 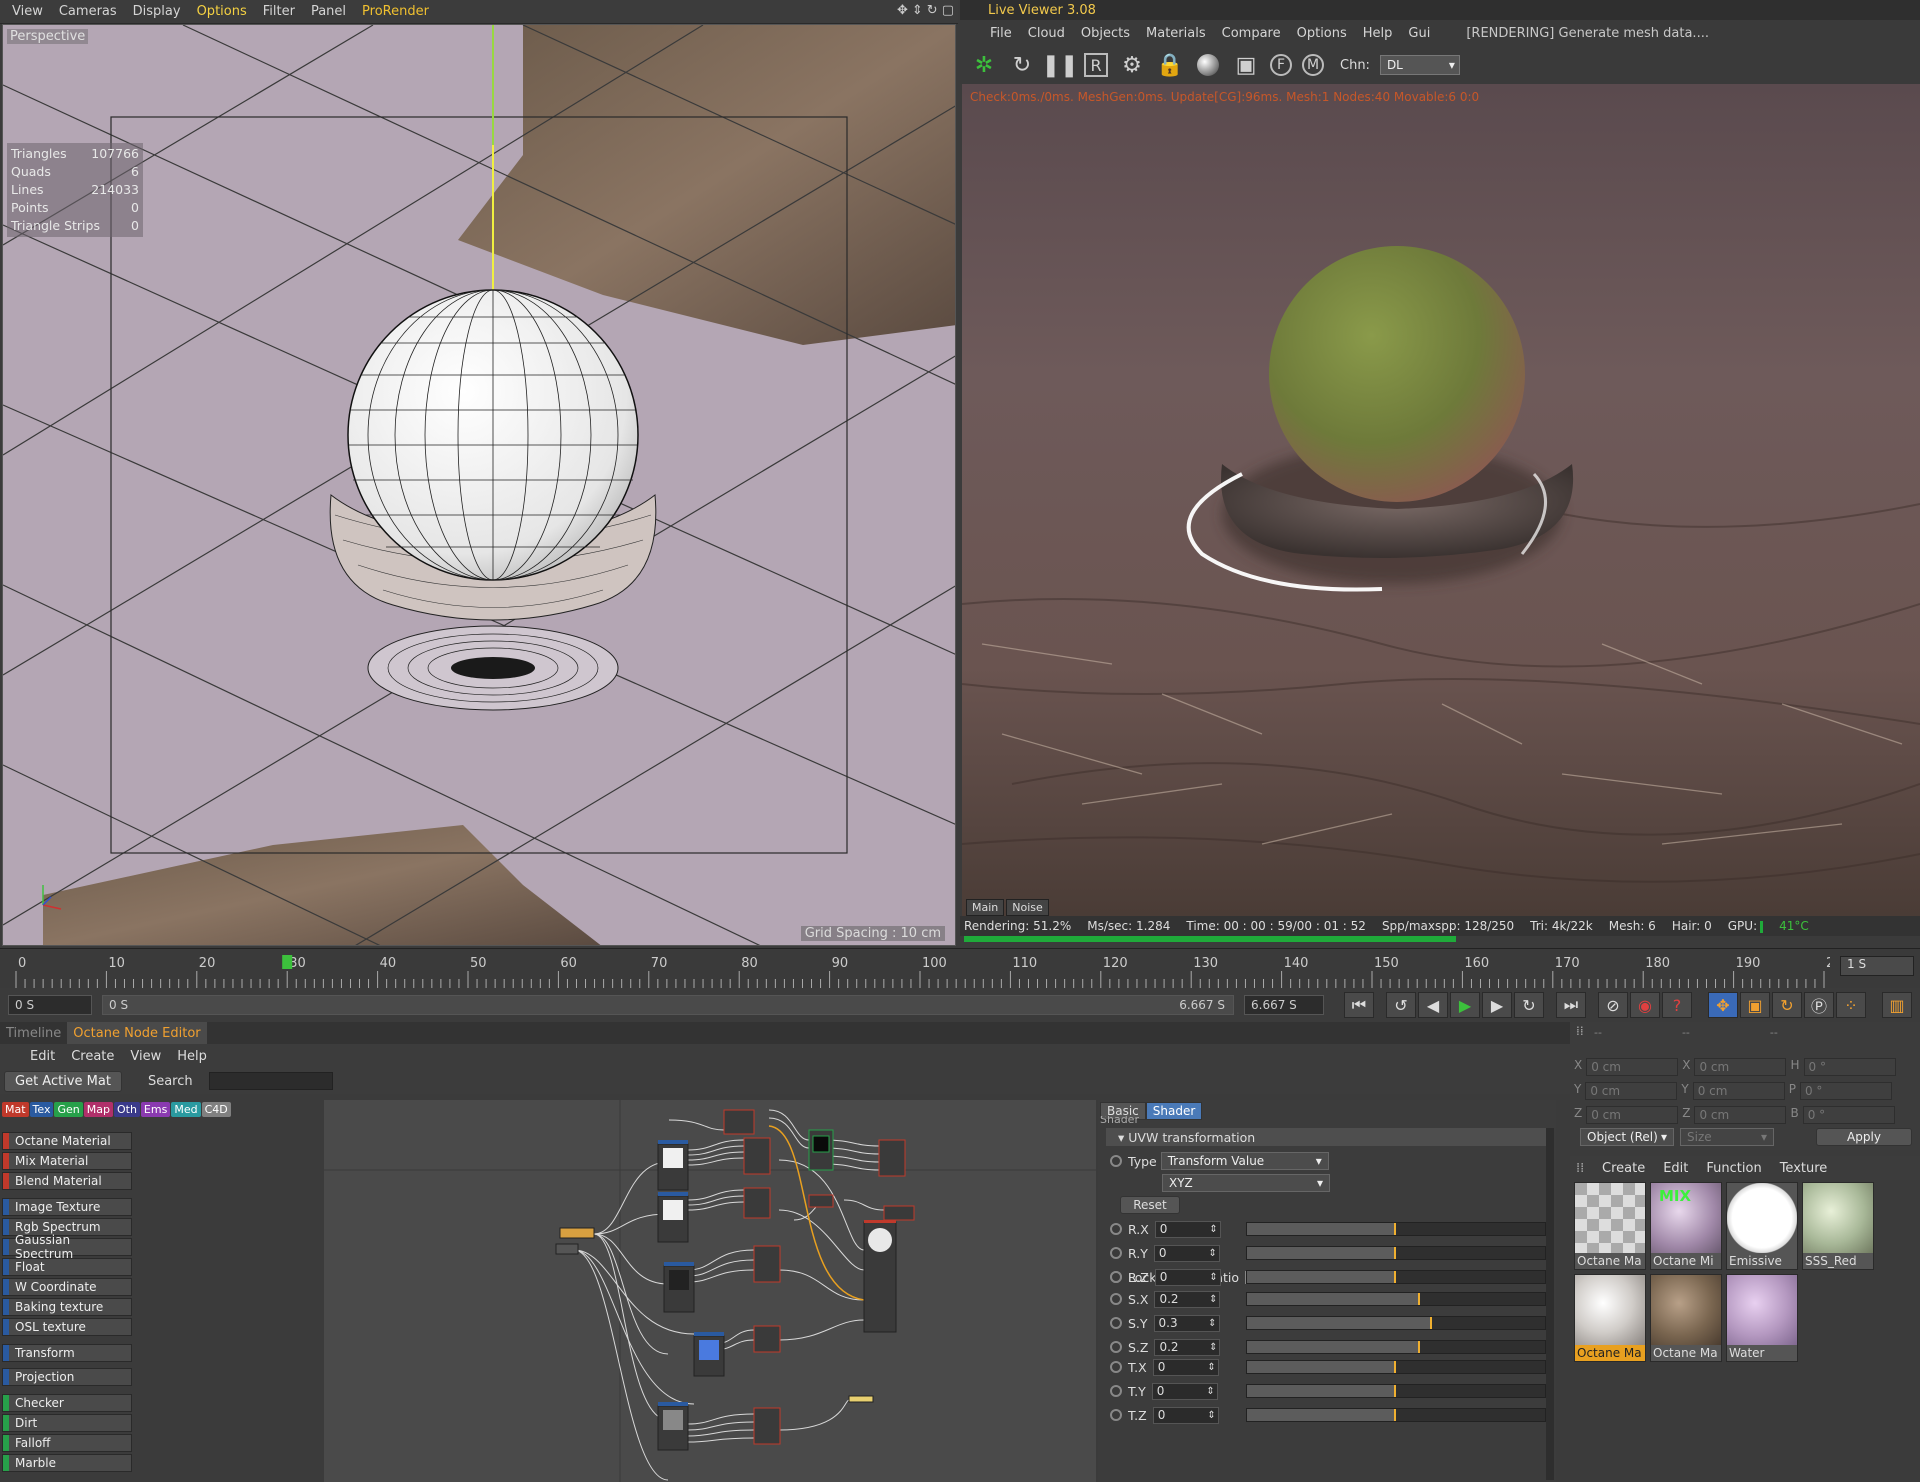 I want to click on material-menu-edit: Edit, so click(x=1675, y=1168).